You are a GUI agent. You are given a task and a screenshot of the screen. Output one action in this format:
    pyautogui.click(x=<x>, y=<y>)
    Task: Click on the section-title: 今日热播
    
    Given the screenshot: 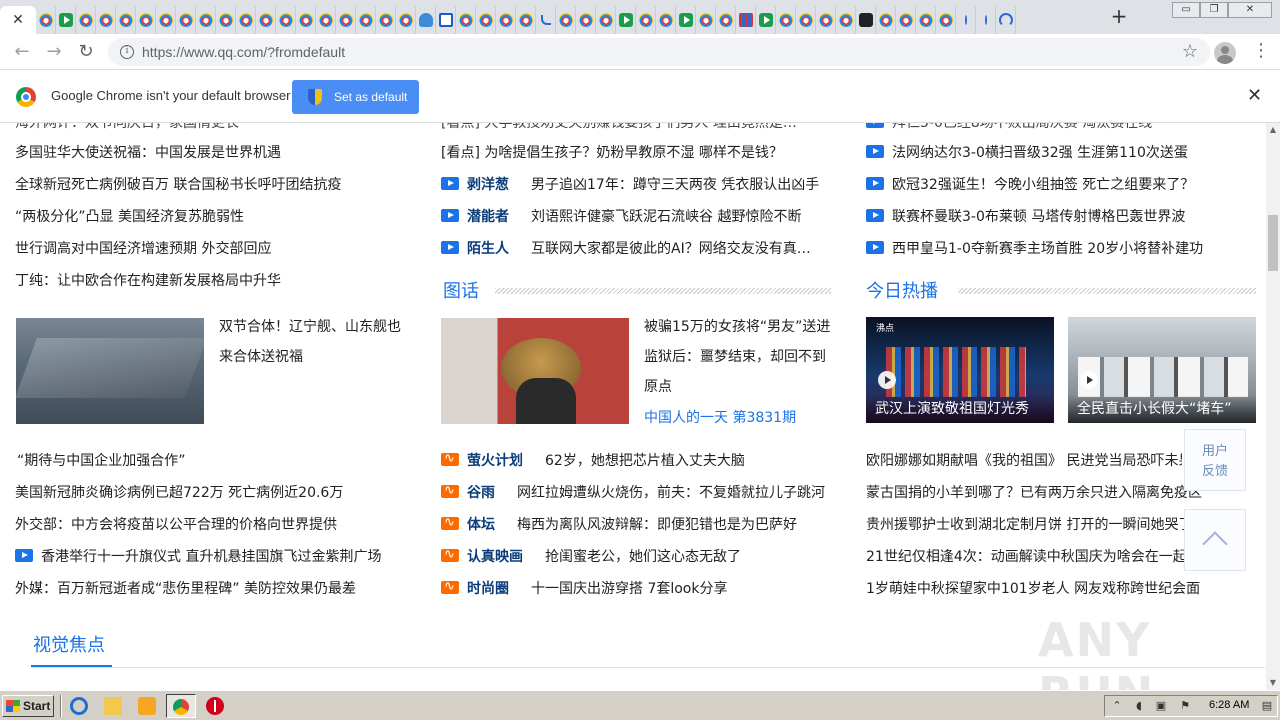 What is the action you would take?
    pyautogui.click(x=902, y=291)
    